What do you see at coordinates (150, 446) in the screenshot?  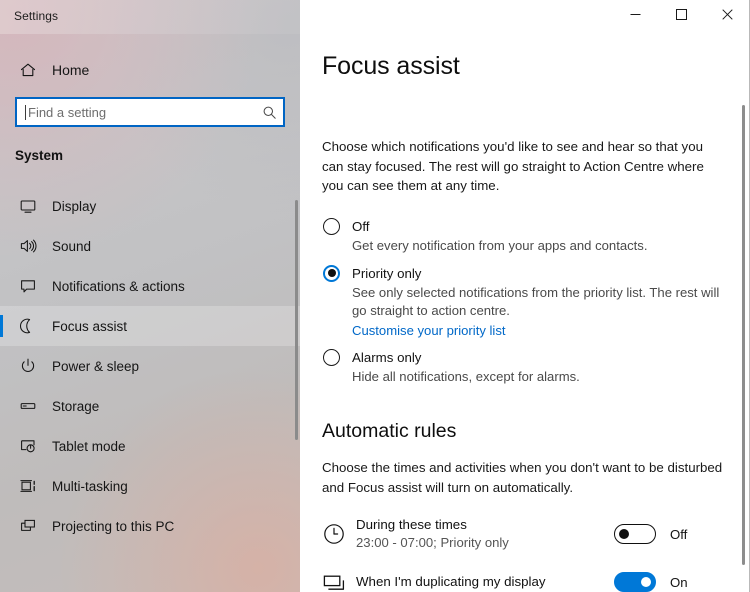 I see `sidebar-item-tablet-mode: Tablet mode` at bounding box center [150, 446].